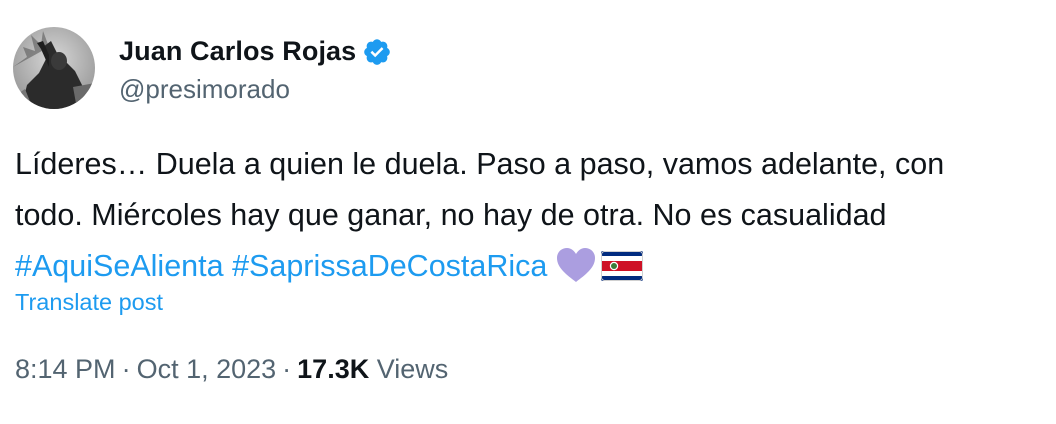  I want to click on costa-rica-flag-icon, so click(622, 266).